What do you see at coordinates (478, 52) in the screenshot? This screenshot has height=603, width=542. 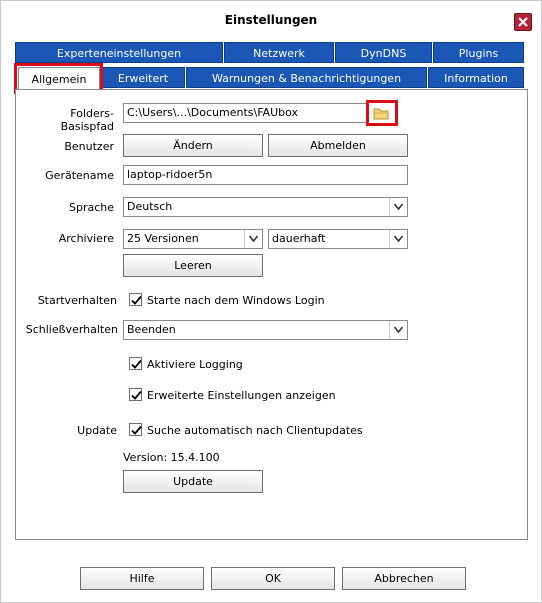 I see `tab-plugins: Plugins` at bounding box center [478, 52].